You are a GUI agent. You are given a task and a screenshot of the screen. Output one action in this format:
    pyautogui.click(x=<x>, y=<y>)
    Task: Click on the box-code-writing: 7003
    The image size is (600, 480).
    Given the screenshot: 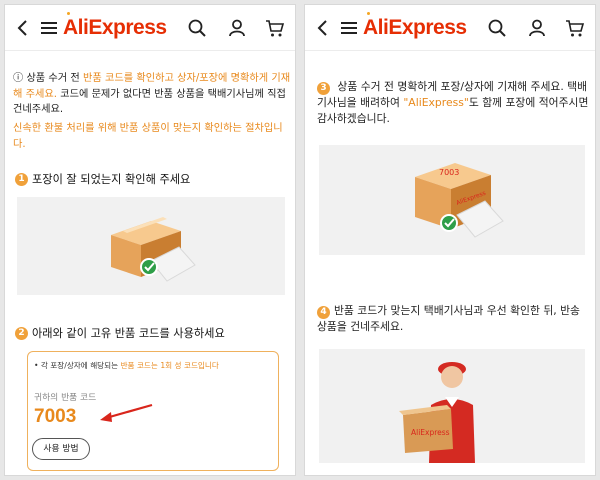 What is the action you would take?
    pyautogui.click(x=449, y=172)
    